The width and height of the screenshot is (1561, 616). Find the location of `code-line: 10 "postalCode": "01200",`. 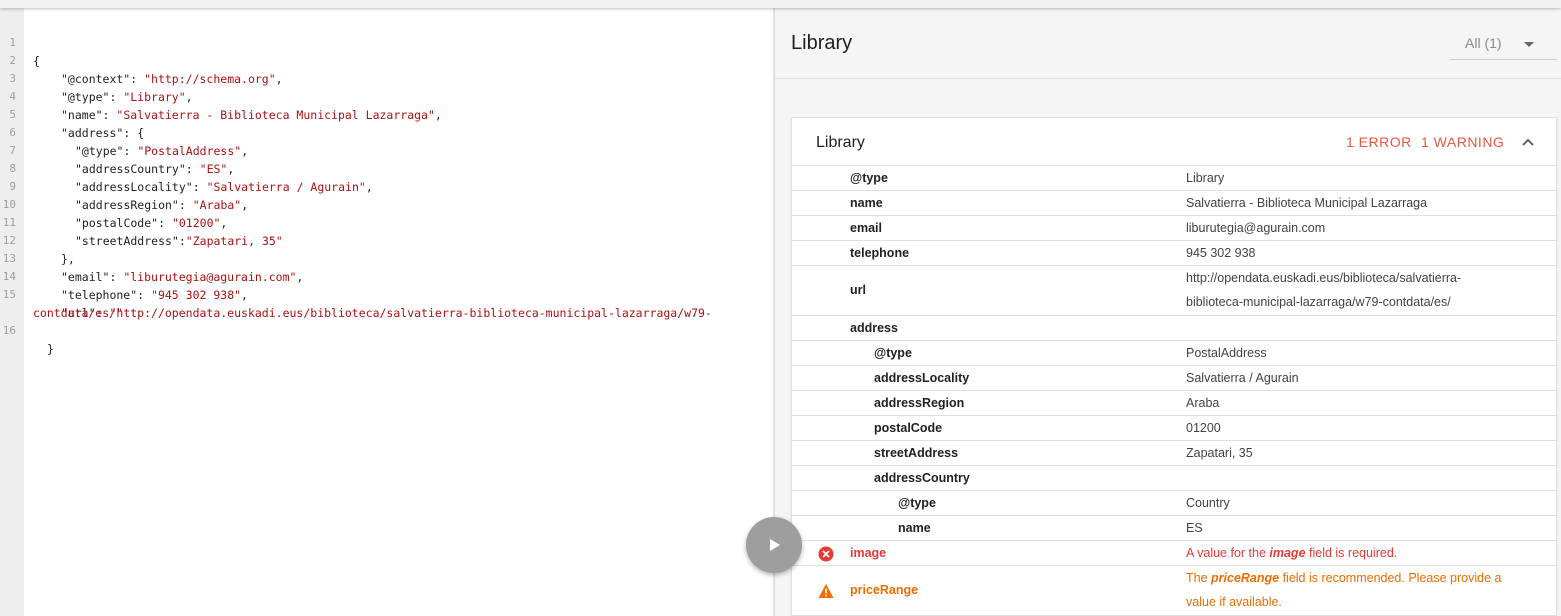

code-line: 10 "postalCode": "01200", is located at coordinates (114, 204).